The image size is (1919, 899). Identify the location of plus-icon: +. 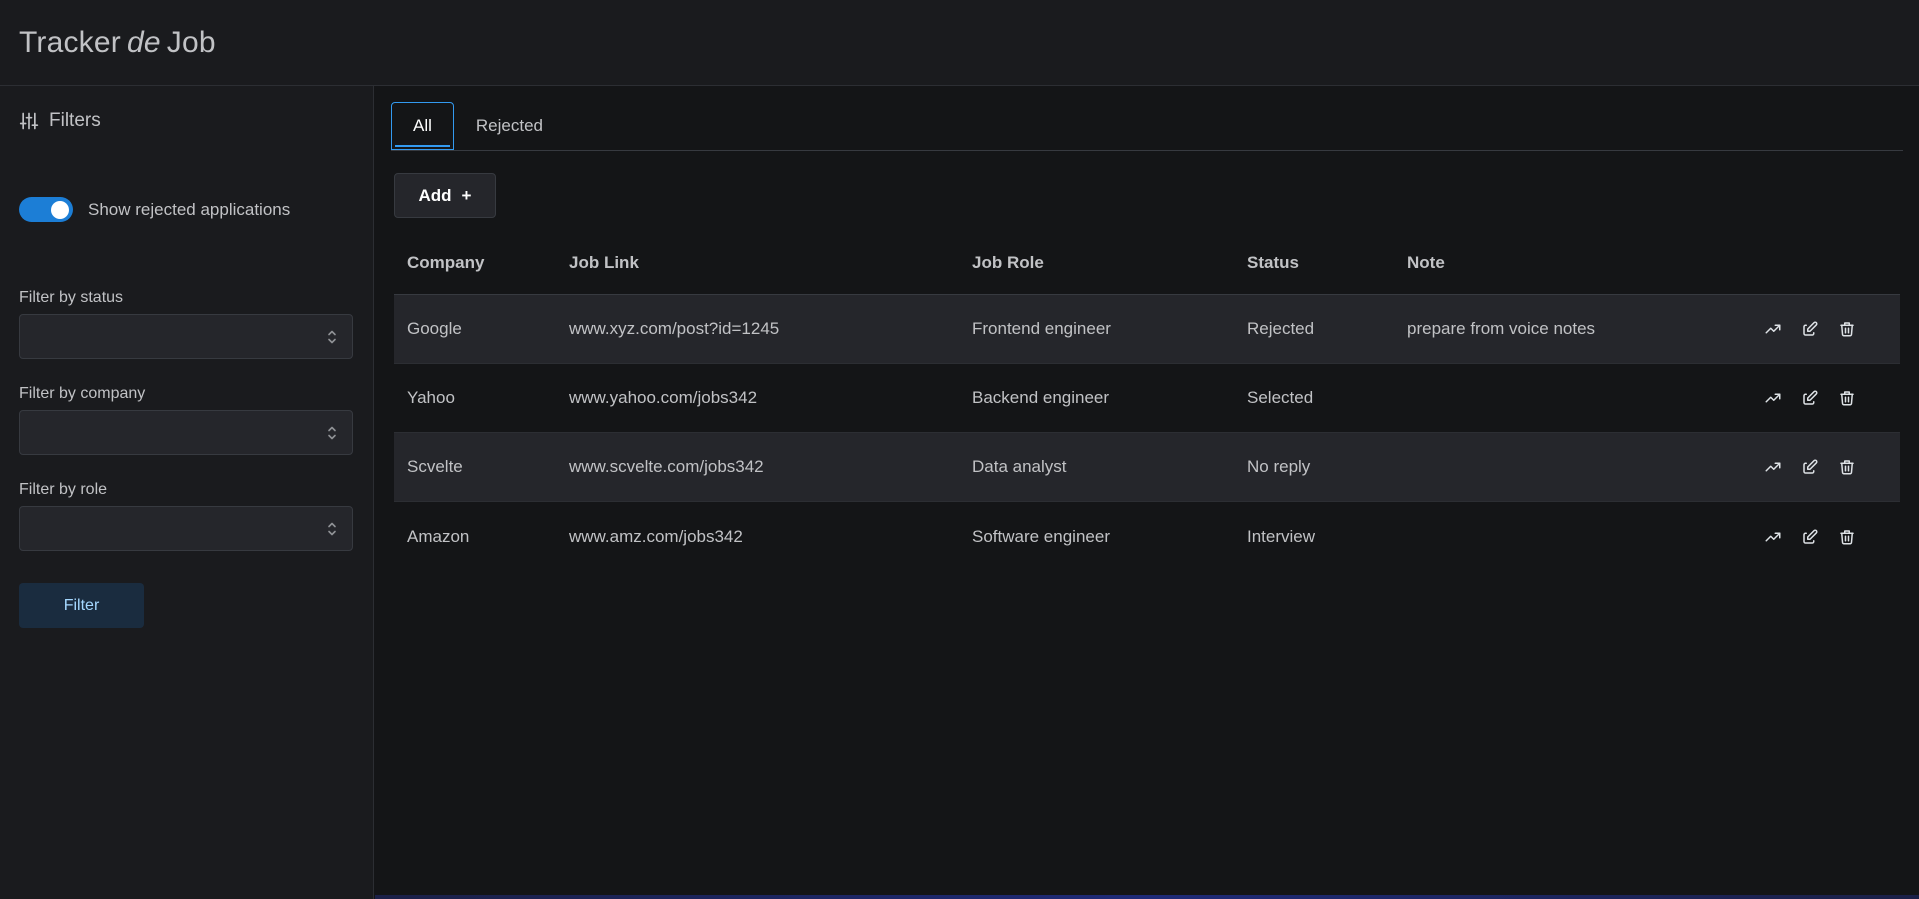
(466, 195).